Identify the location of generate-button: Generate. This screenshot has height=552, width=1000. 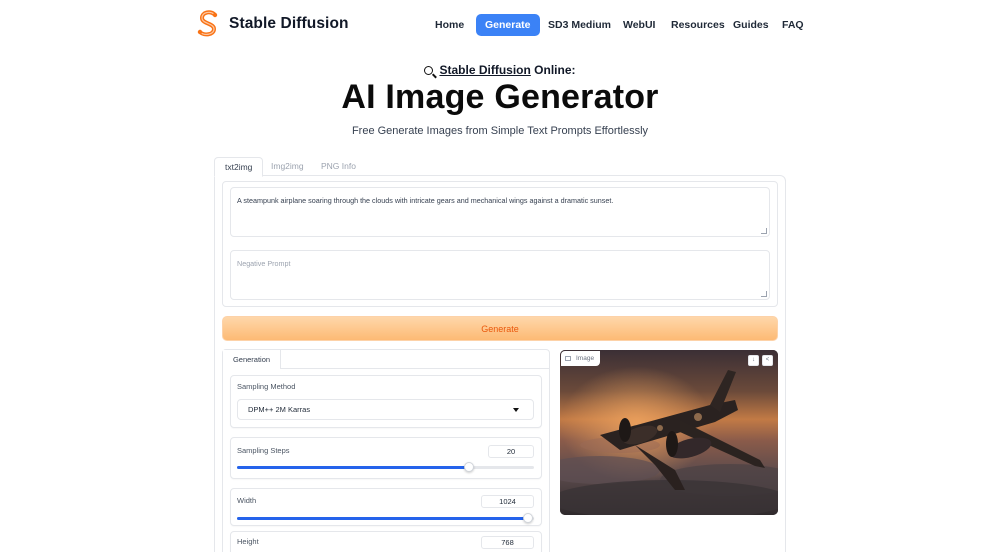
(500, 328).